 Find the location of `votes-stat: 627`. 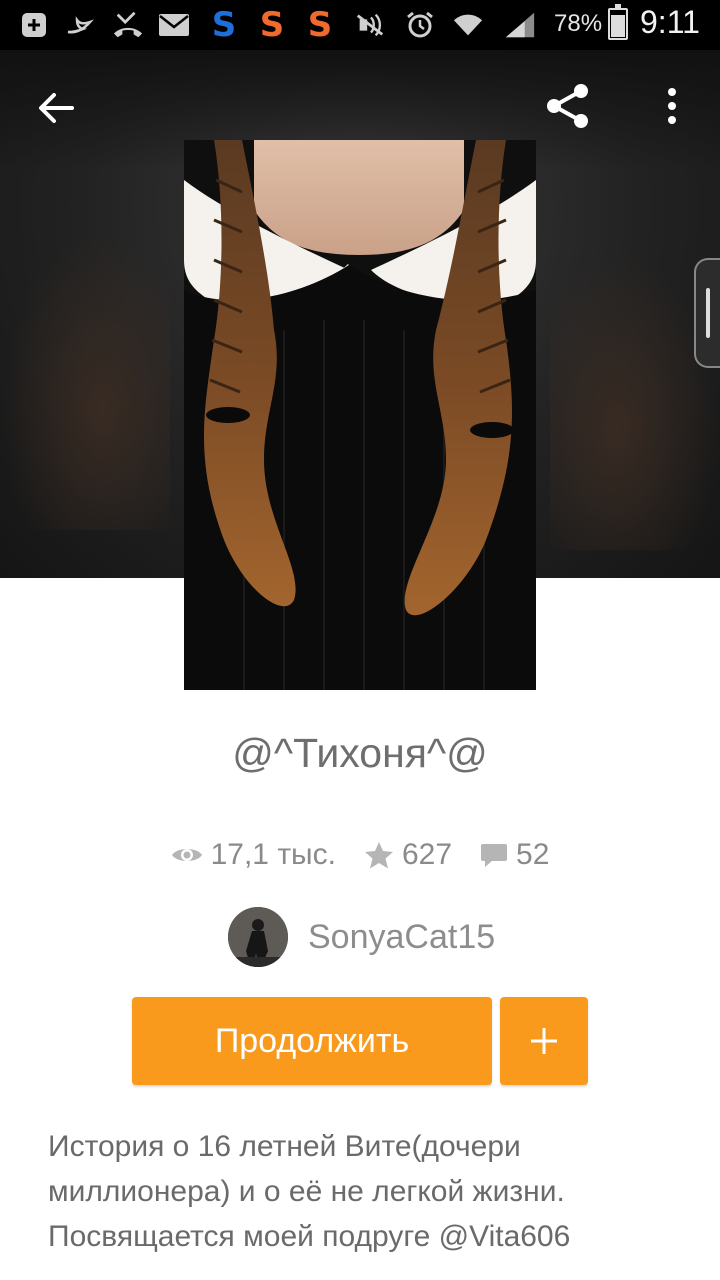

votes-stat: 627 is located at coordinates (408, 855).